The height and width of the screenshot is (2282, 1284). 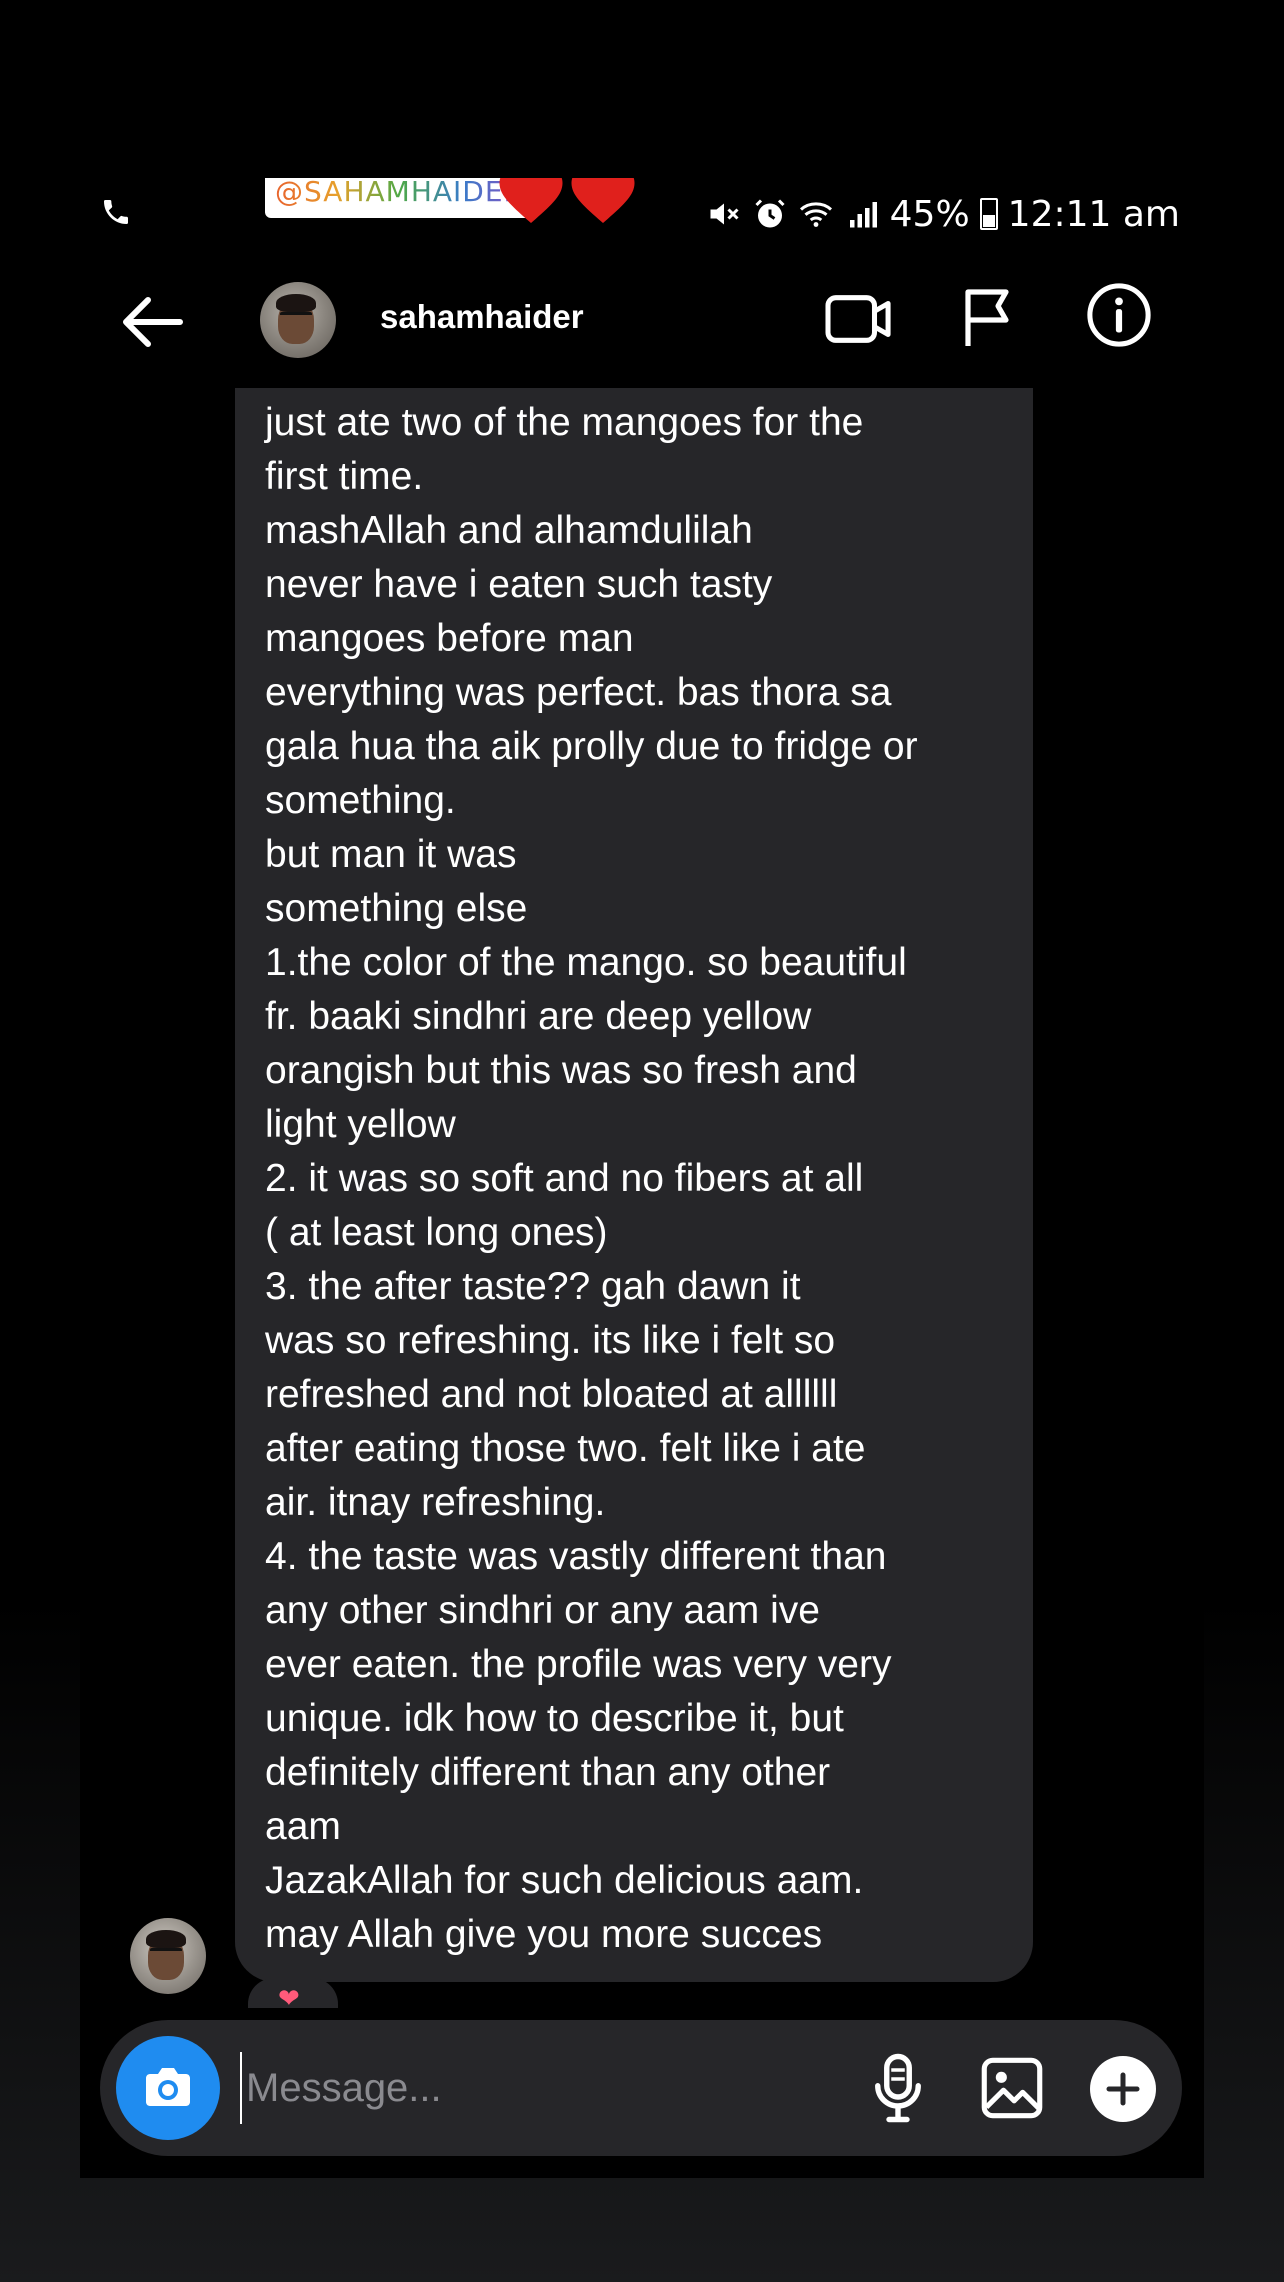 I want to click on battery-percent: 45%, so click(x=929, y=214).